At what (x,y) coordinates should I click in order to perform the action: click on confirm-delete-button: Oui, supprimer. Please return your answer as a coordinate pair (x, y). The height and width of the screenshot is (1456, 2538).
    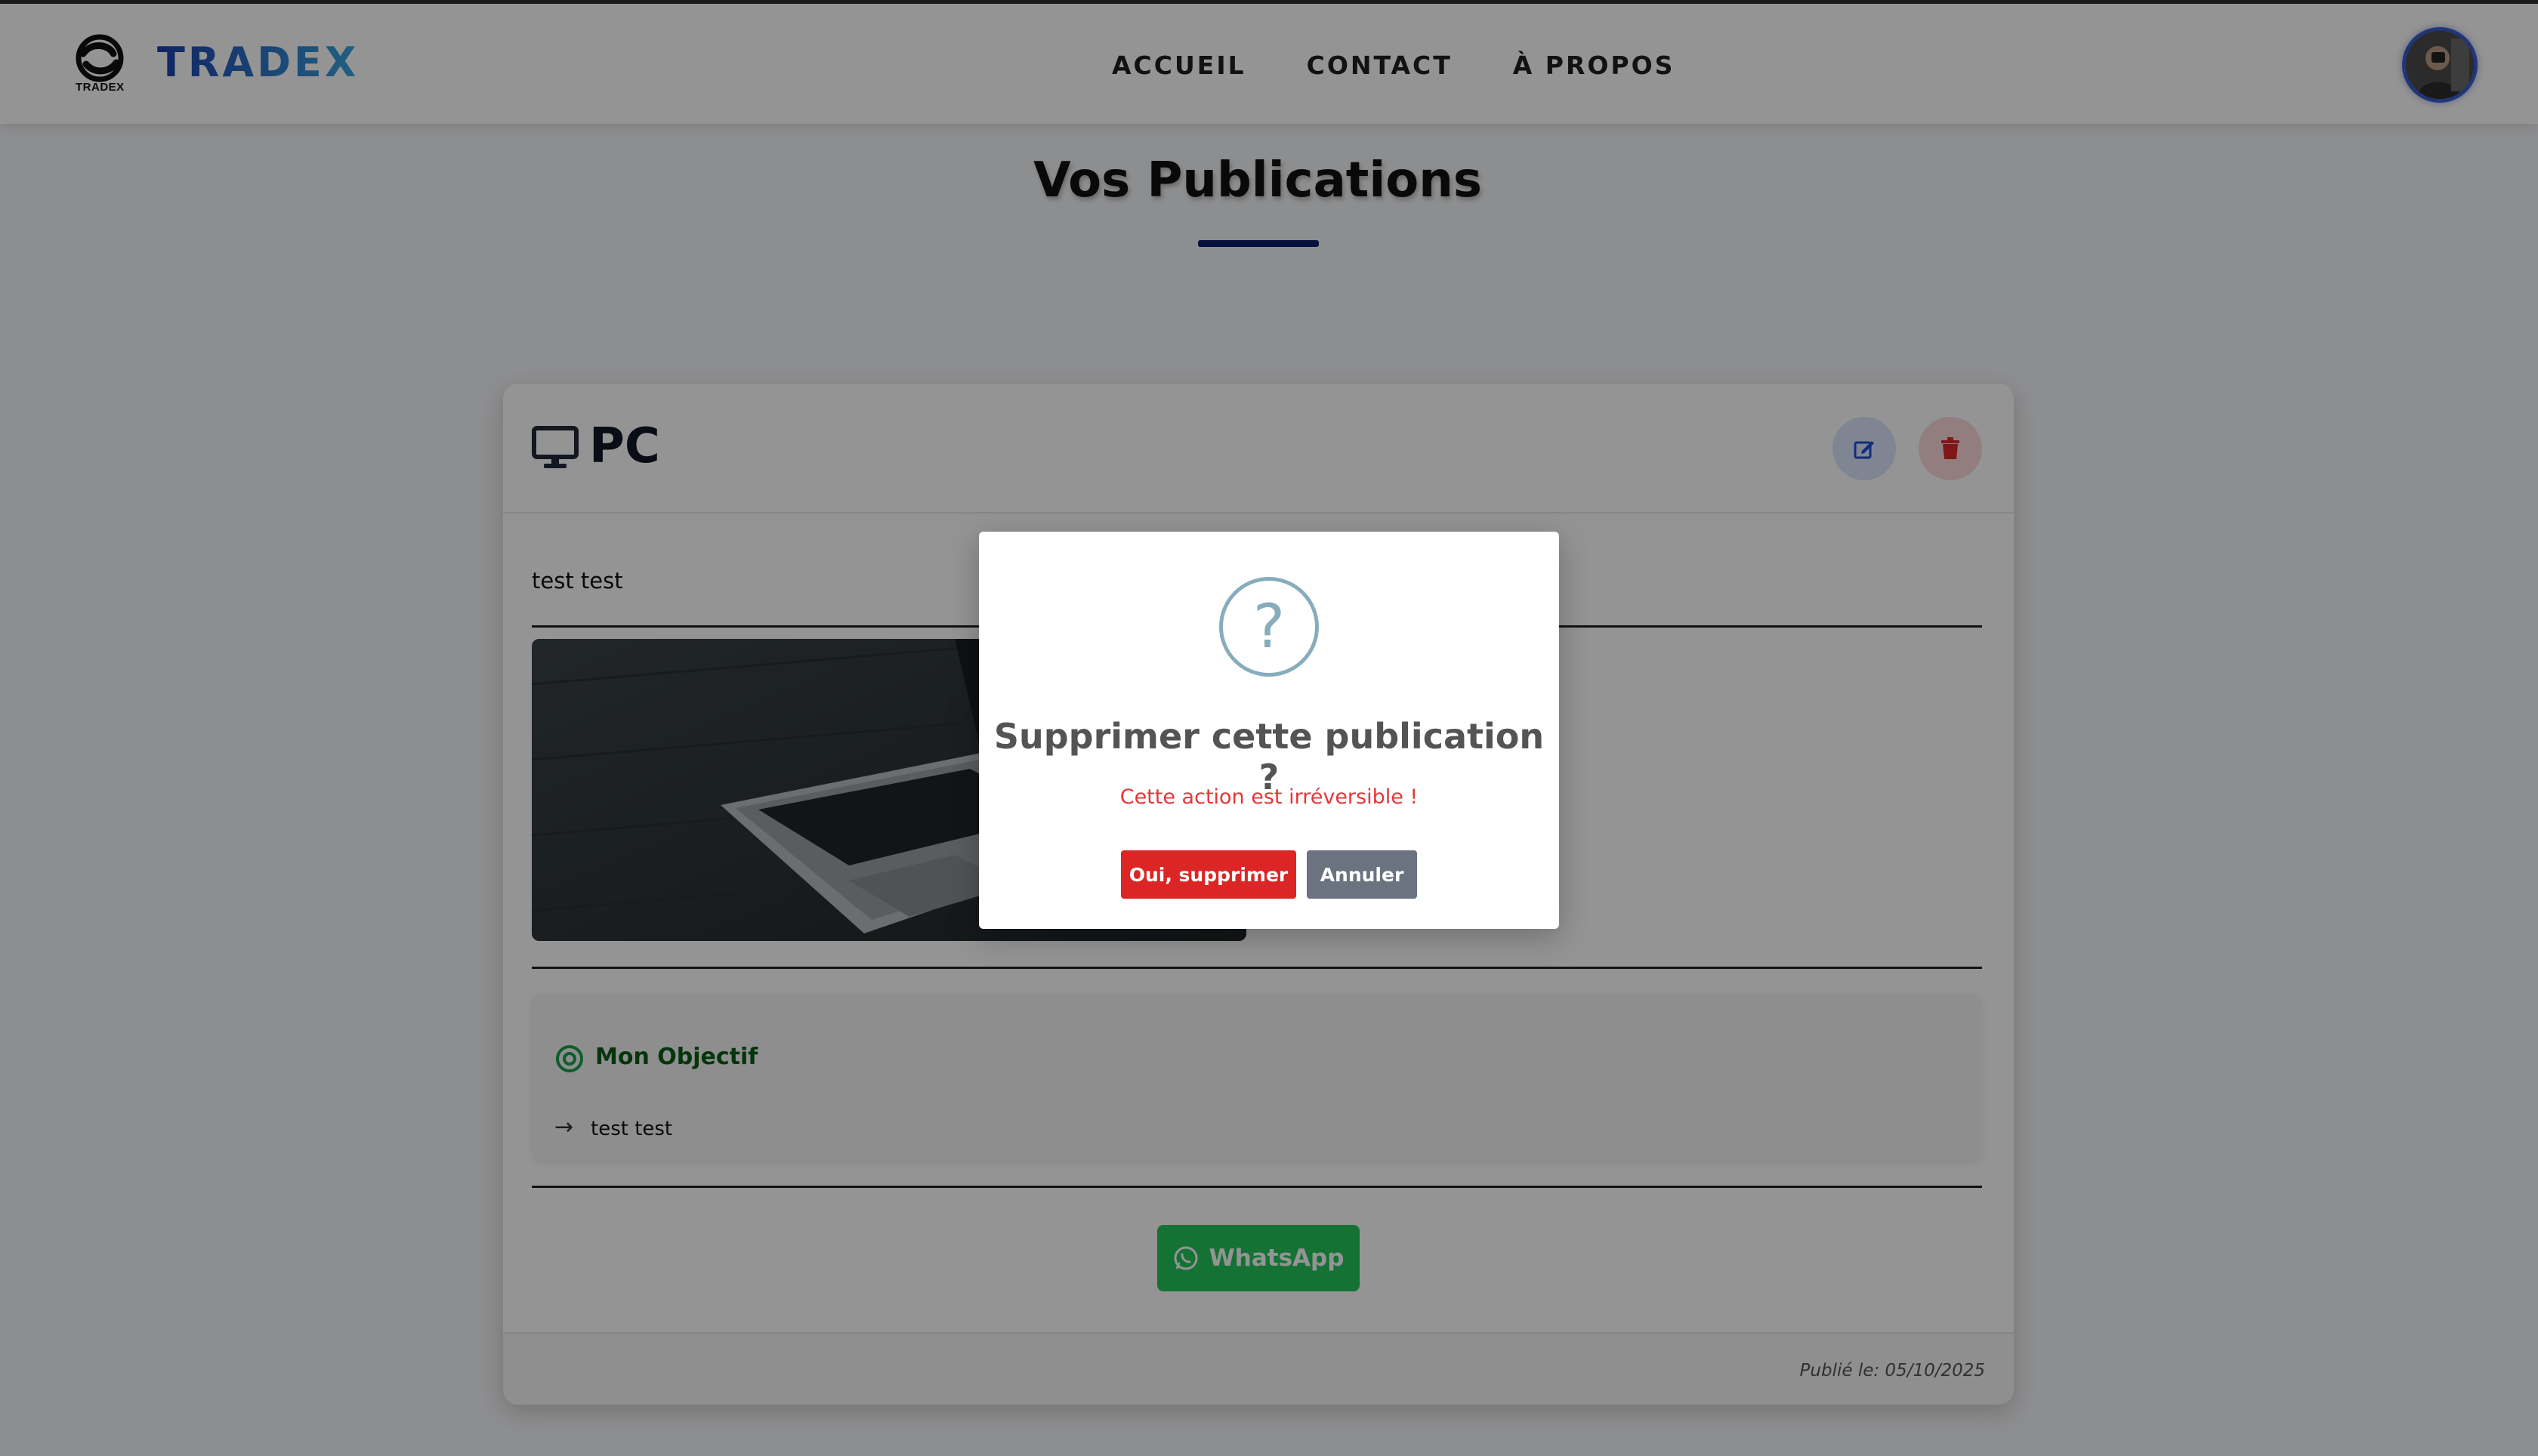
    Looking at the image, I should click on (1208, 874).